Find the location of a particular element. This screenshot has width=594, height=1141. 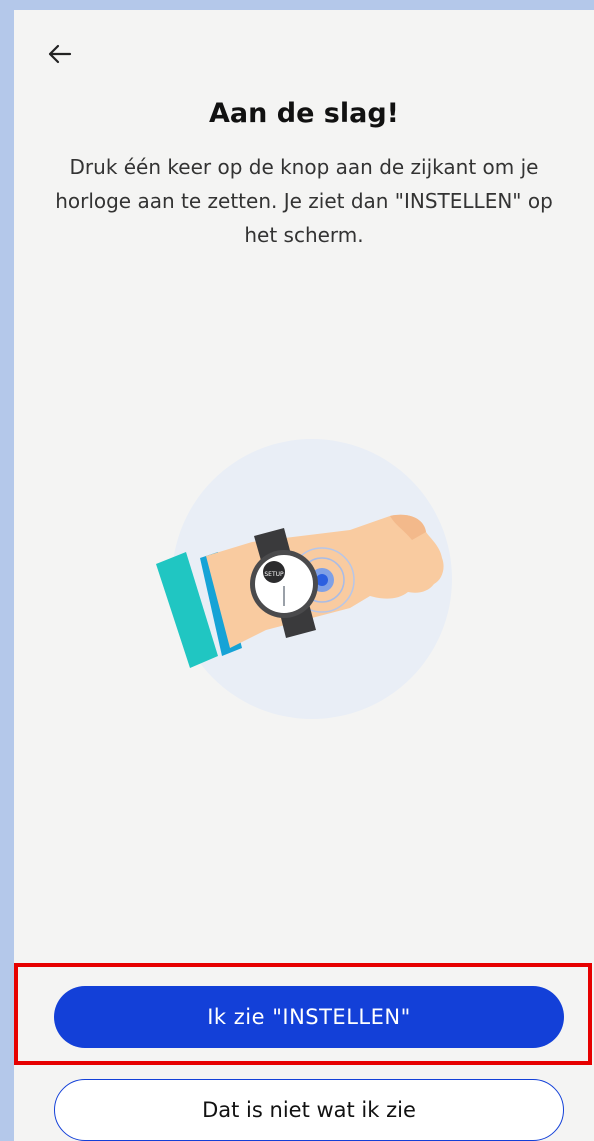

confirm-setup-button: Ik zie "INSTELLEN" is located at coordinates (309, 1017).